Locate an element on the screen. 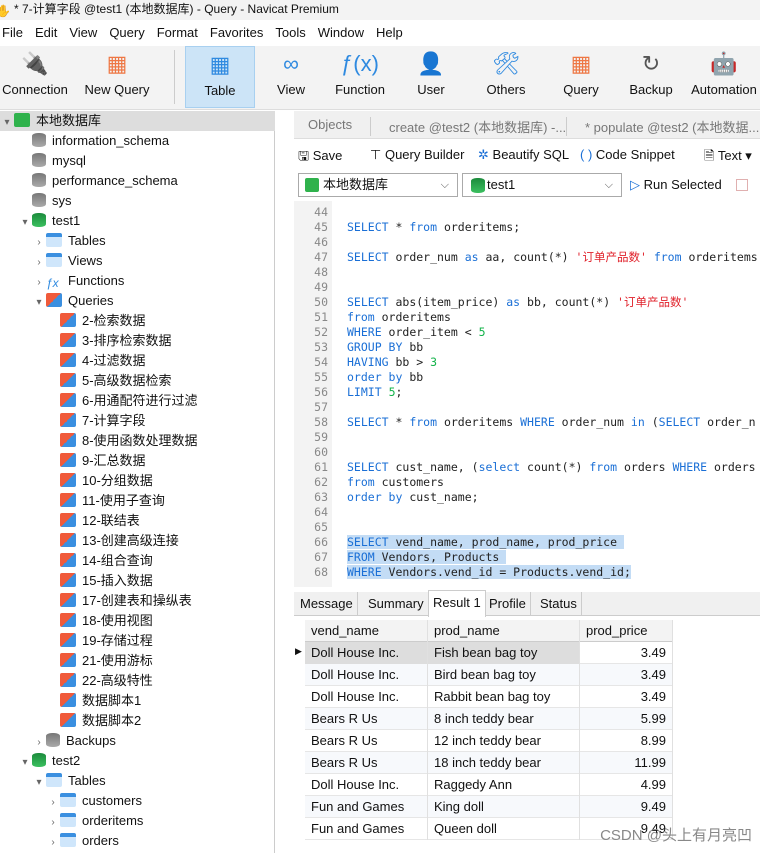 The height and width of the screenshot is (853, 760). table-row: Bears R Us 18 inch teddy bear 11.99 is located at coordinates (489, 763).